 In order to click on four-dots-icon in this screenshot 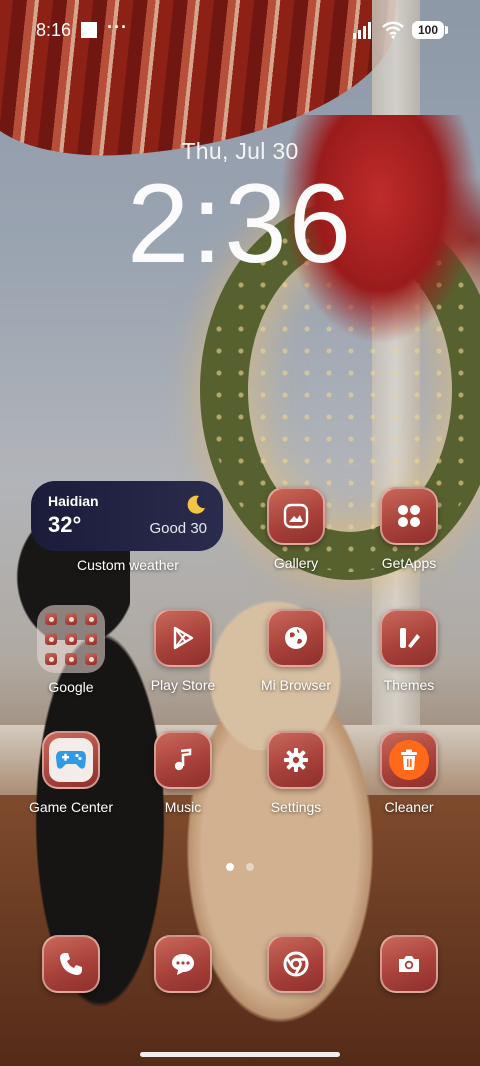, I will do `click(409, 516)`.